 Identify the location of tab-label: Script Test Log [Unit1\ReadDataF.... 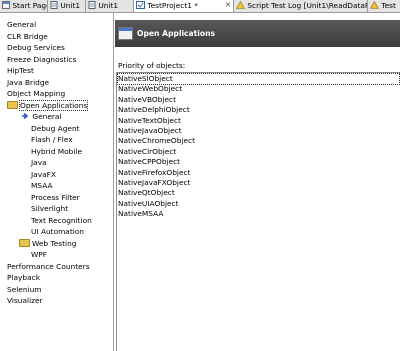
(307, 5).